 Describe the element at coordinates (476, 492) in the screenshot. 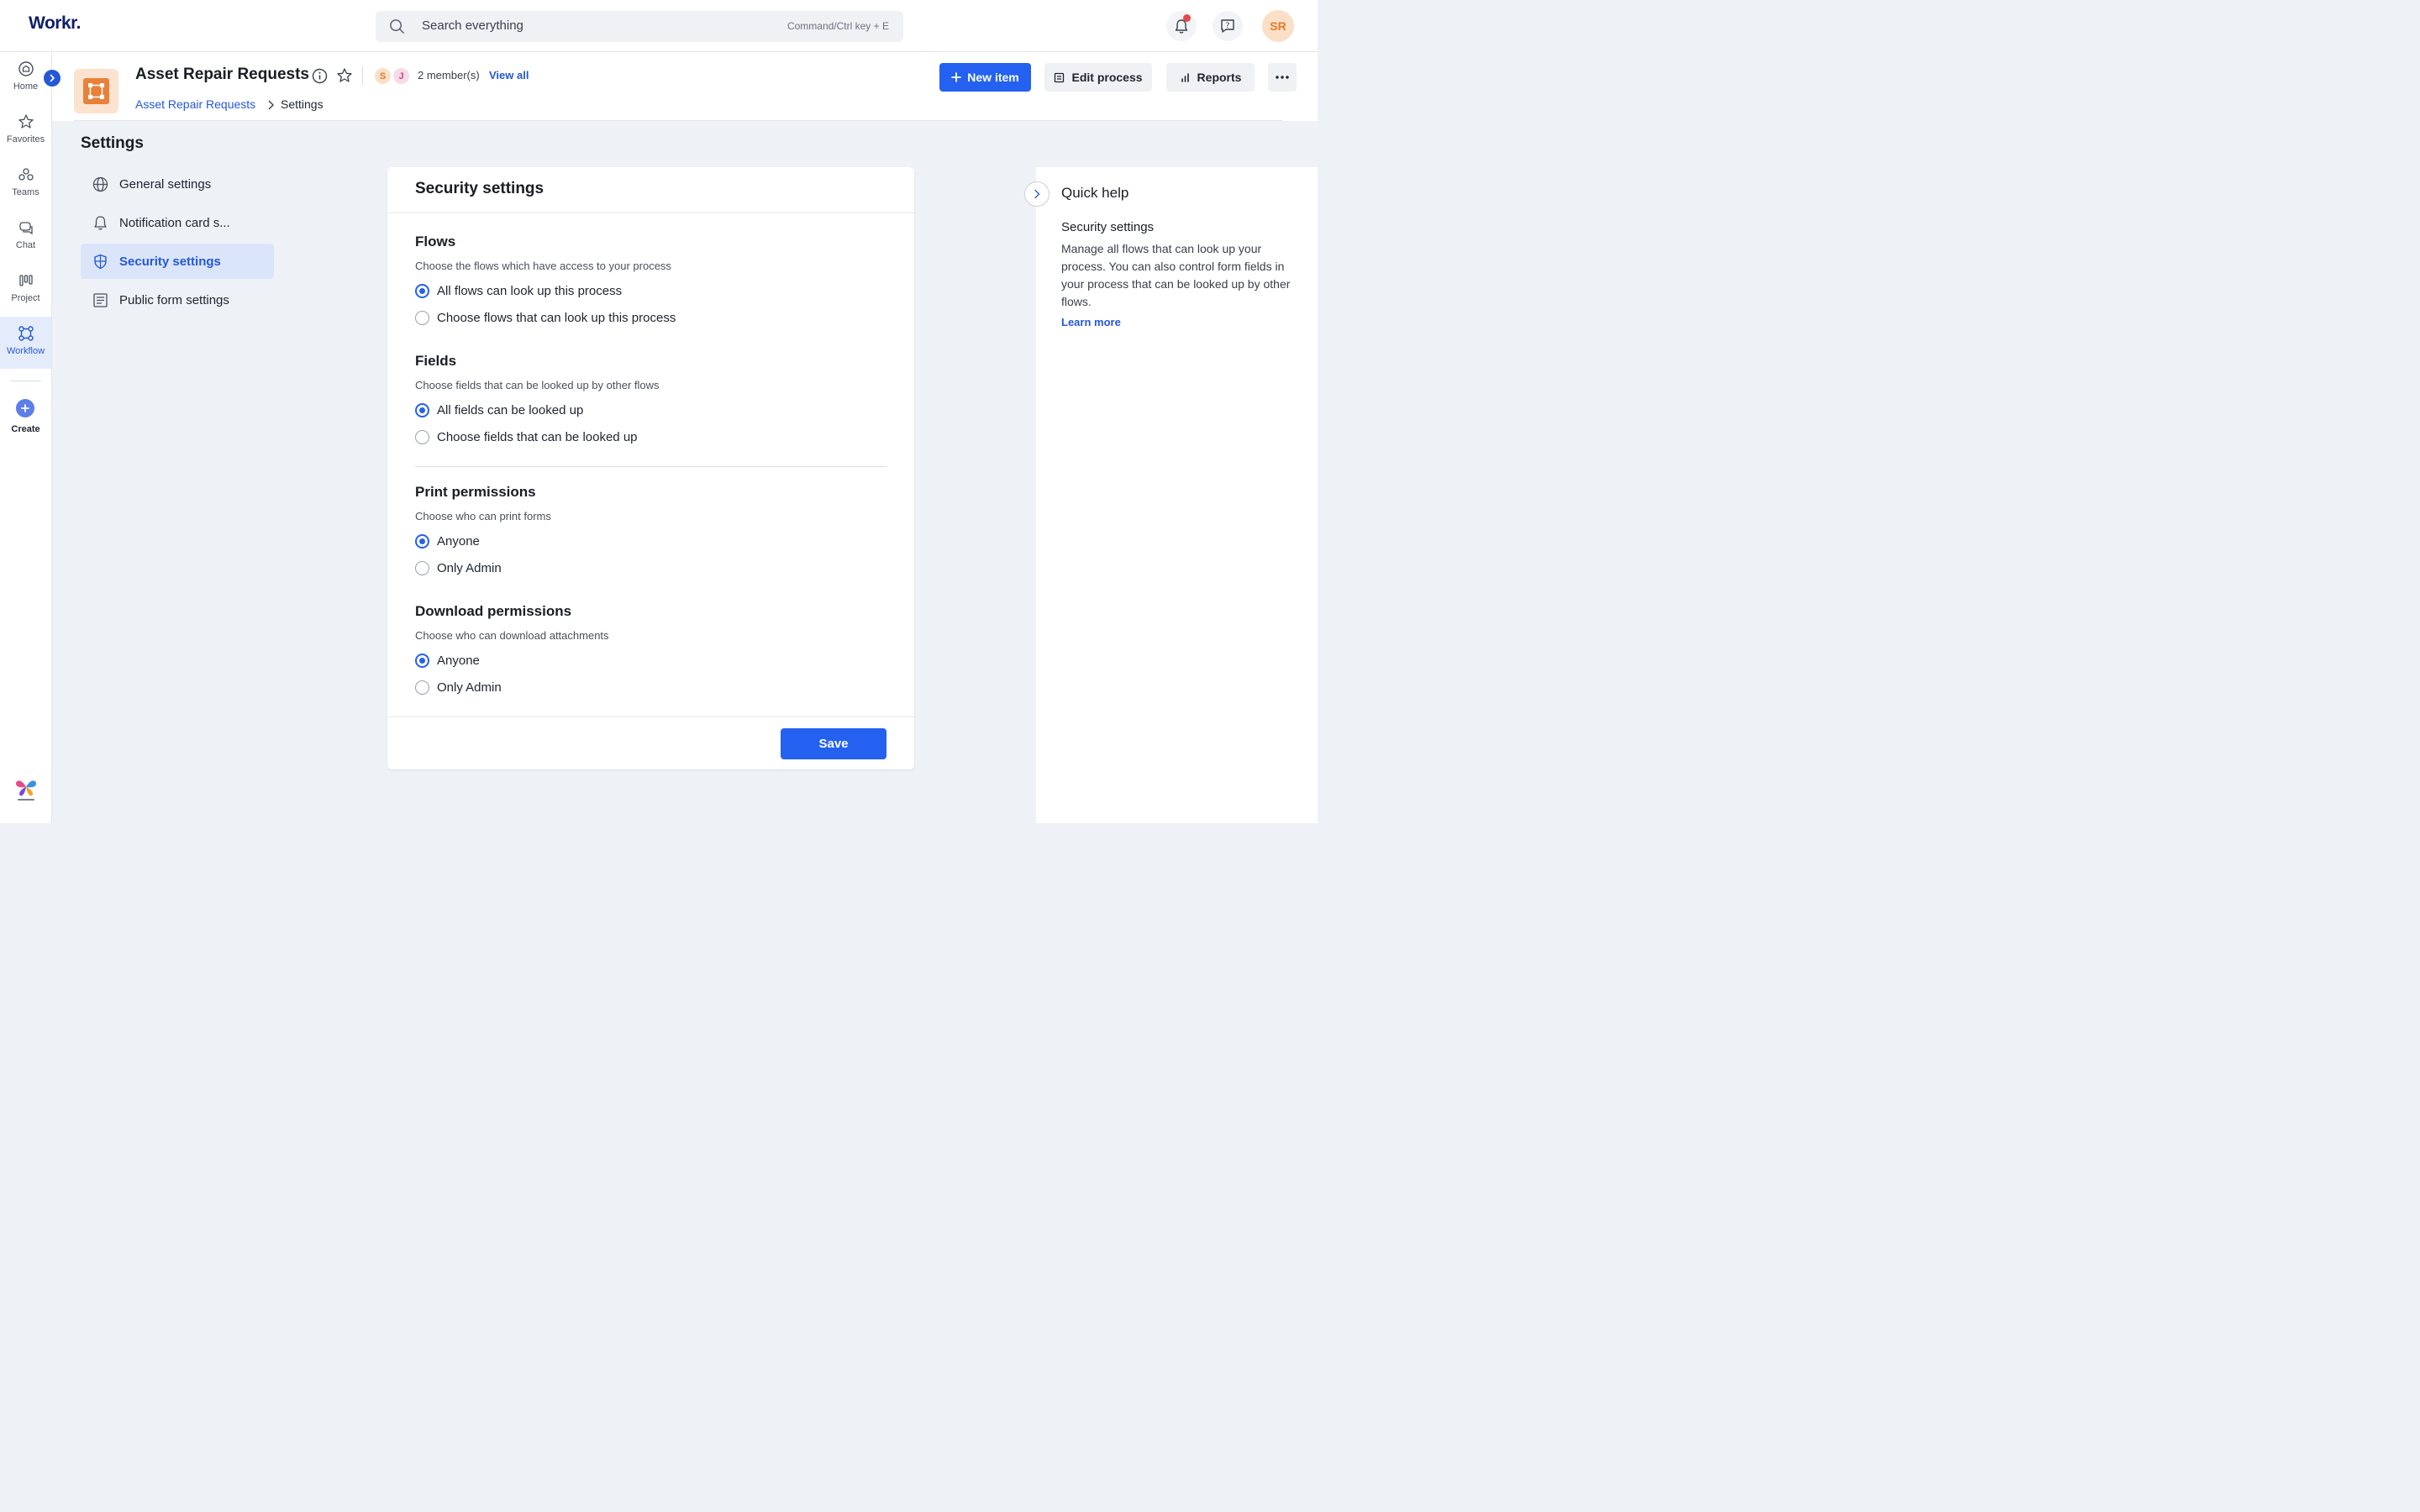

I see `section-title-print: Print permissions` at that location.